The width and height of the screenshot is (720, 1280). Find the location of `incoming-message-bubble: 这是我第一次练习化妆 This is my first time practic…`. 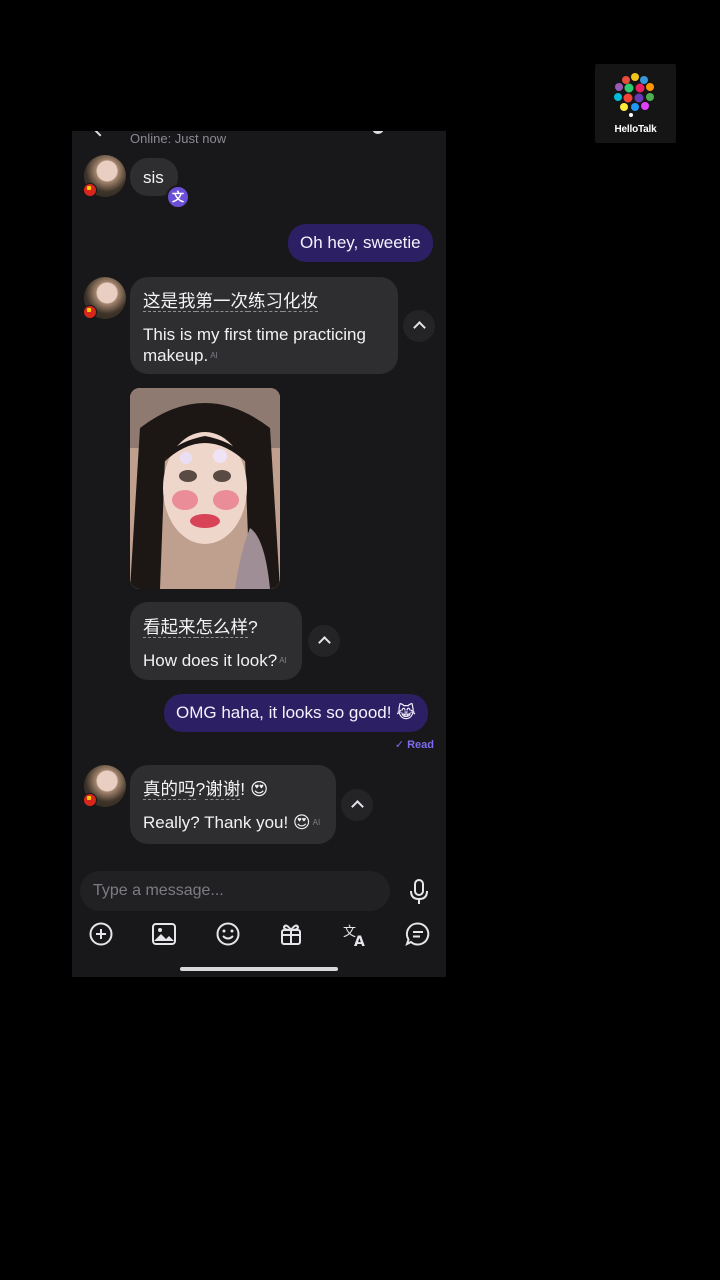

incoming-message-bubble: 这是我第一次练习化妆 This is my first time practic… is located at coordinates (264, 325).